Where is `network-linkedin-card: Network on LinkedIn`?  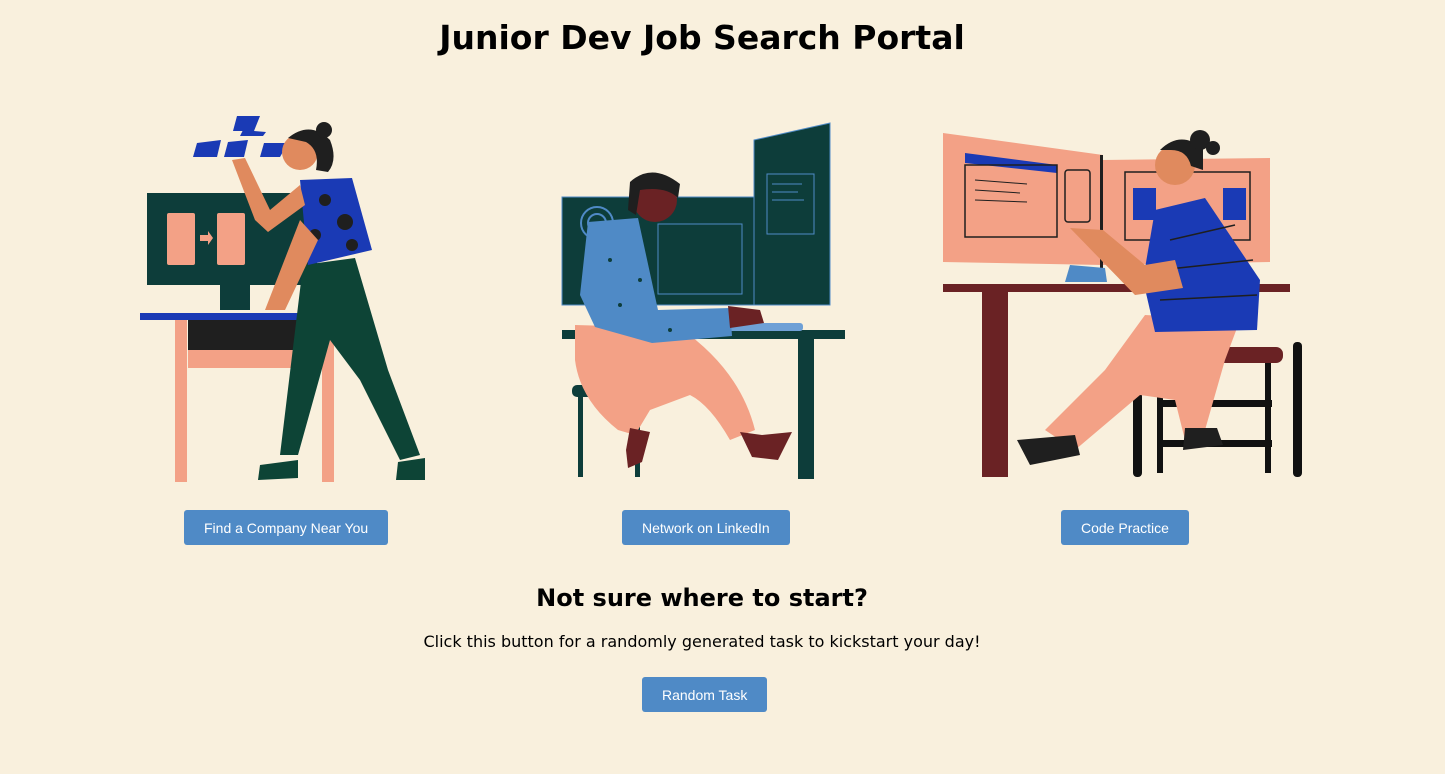 network-linkedin-card: Network on LinkedIn is located at coordinates (730, 330).